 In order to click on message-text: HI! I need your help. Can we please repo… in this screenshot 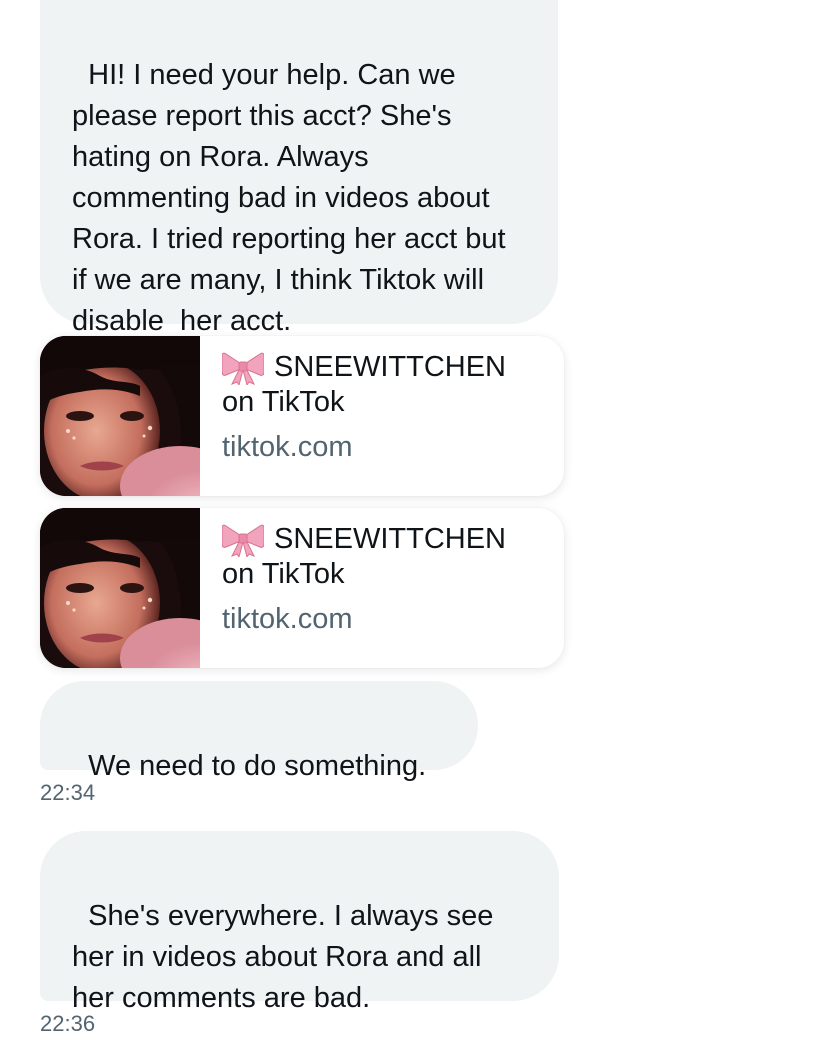, I will do `click(293, 198)`.